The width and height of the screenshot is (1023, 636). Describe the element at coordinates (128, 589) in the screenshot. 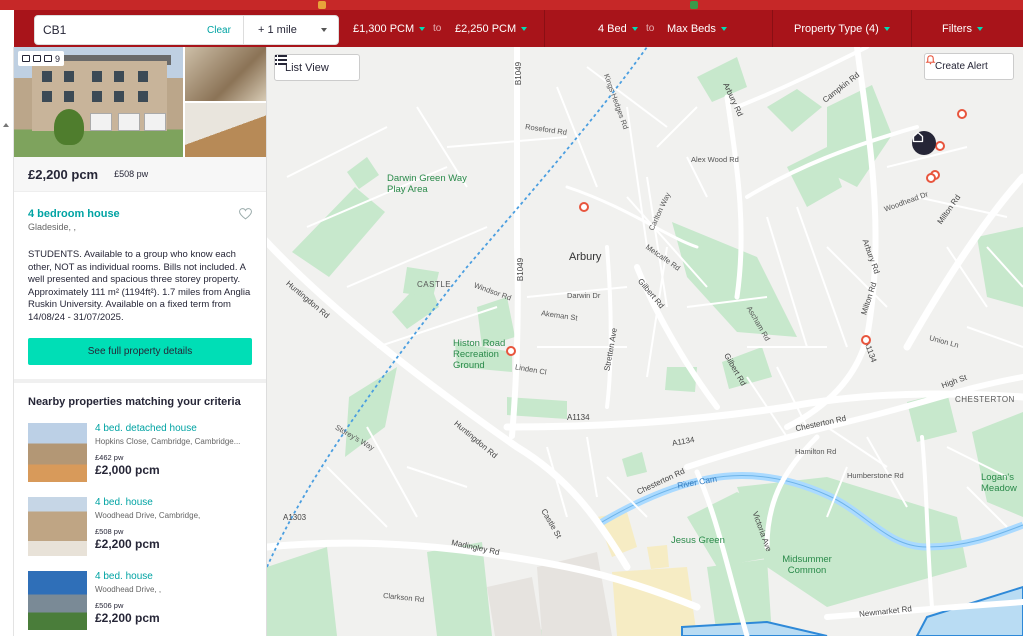

I see `nearby-address: Woodhead Drive, ,` at that location.